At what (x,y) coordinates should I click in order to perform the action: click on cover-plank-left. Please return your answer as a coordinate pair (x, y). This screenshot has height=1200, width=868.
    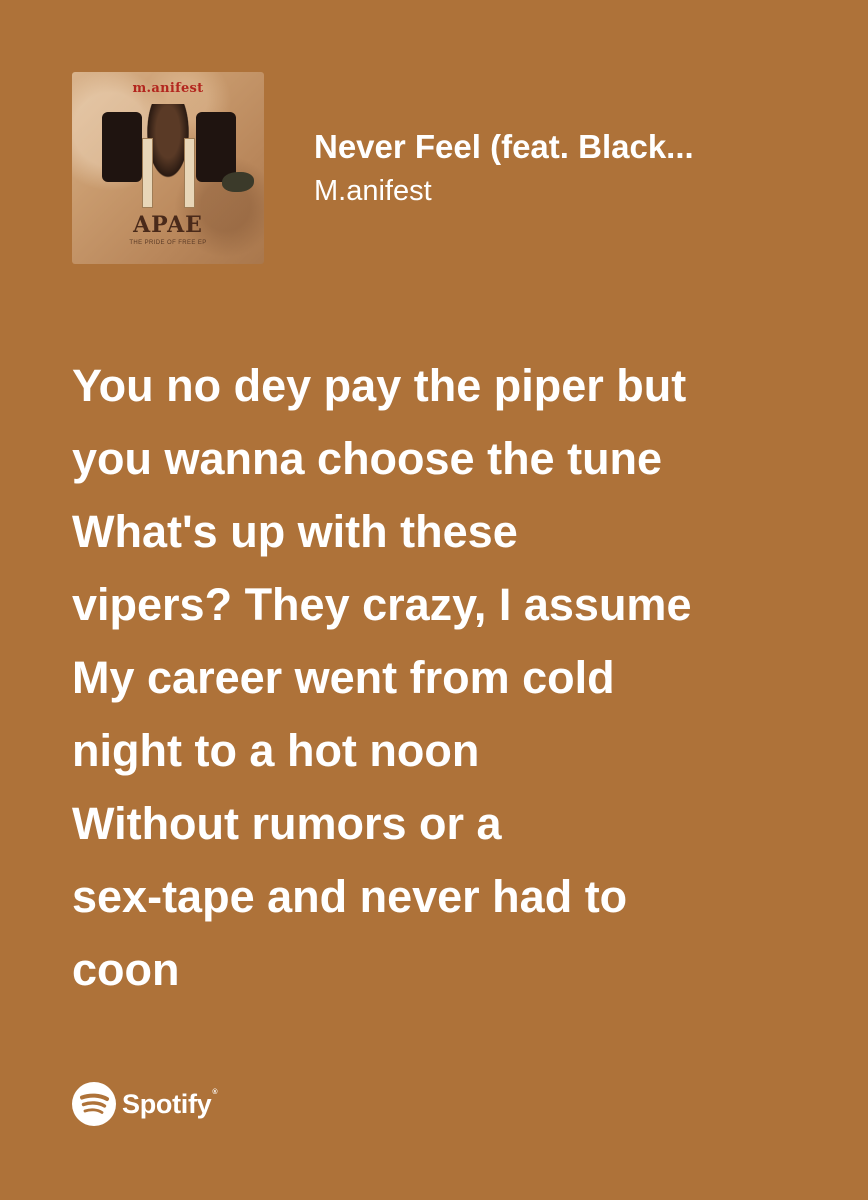
    Looking at the image, I should click on (147, 173).